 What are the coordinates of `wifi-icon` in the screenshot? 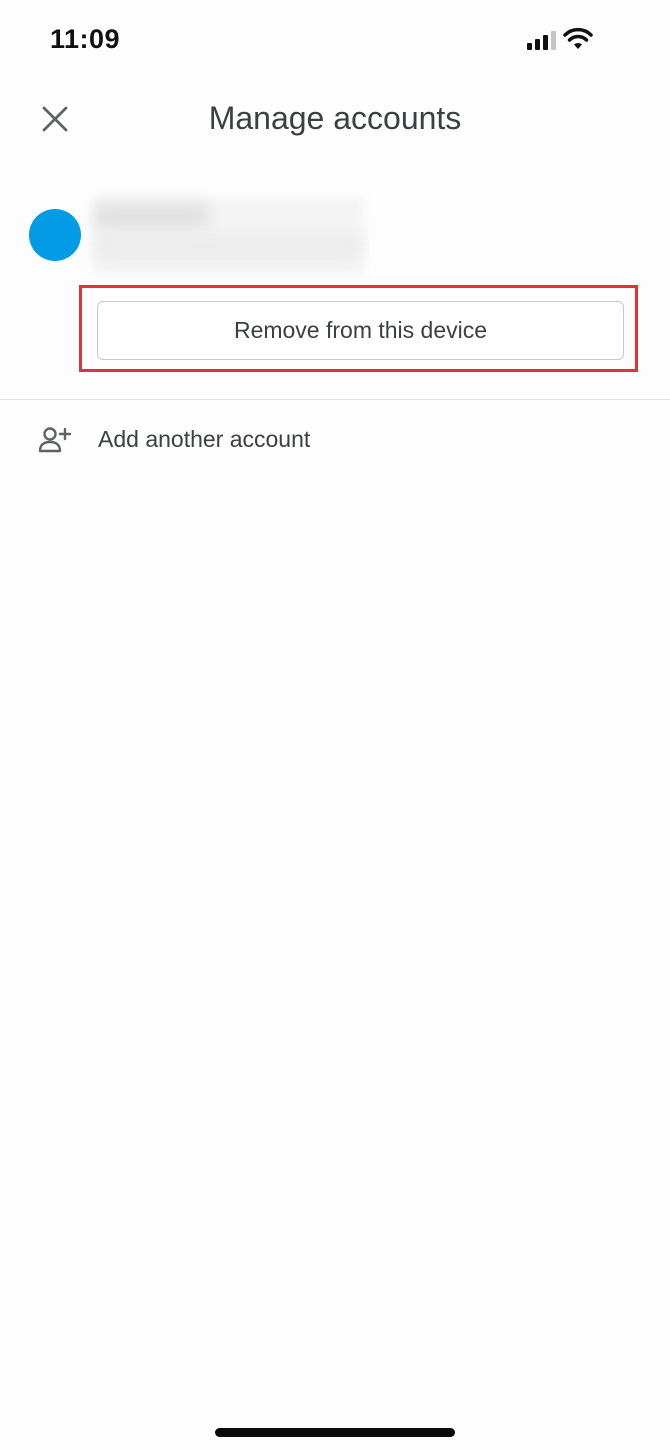 It's located at (578, 38).